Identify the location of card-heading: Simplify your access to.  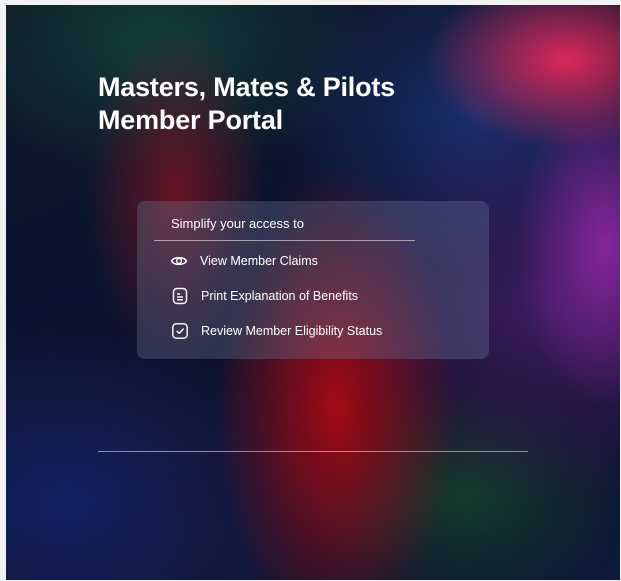
(237, 223).